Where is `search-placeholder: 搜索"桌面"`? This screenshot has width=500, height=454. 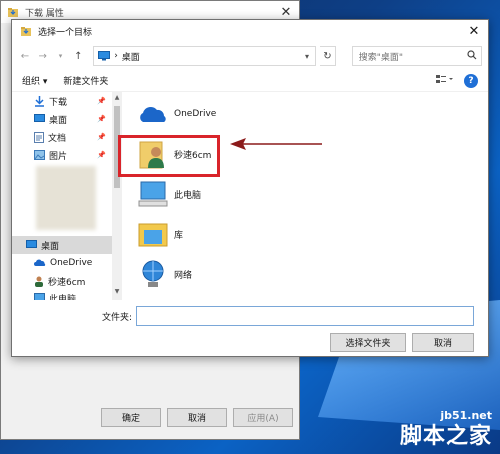 search-placeholder: 搜索"桌面" is located at coordinates (381, 57).